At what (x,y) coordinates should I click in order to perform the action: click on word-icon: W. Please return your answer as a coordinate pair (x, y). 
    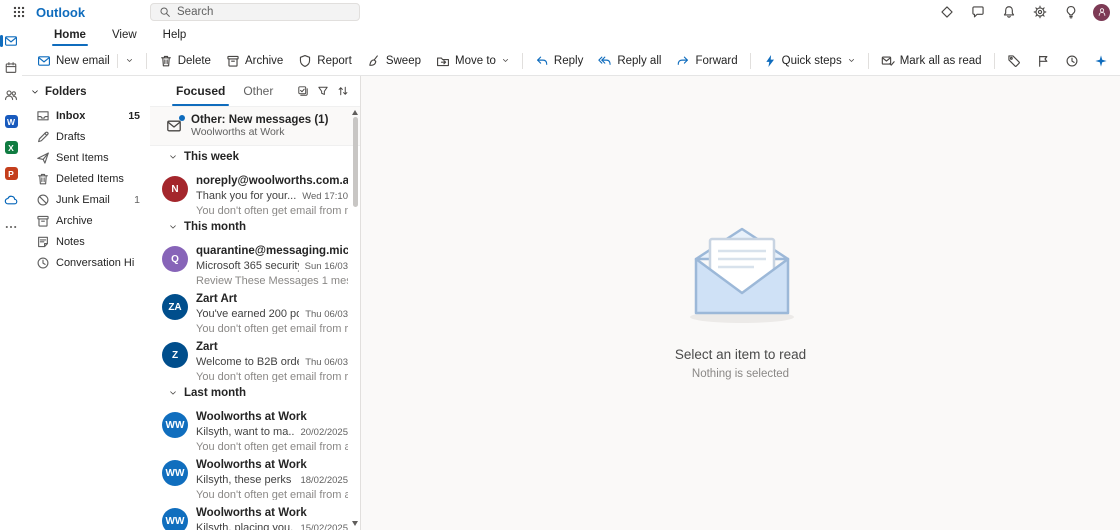
    Looking at the image, I should click on (11, 121).